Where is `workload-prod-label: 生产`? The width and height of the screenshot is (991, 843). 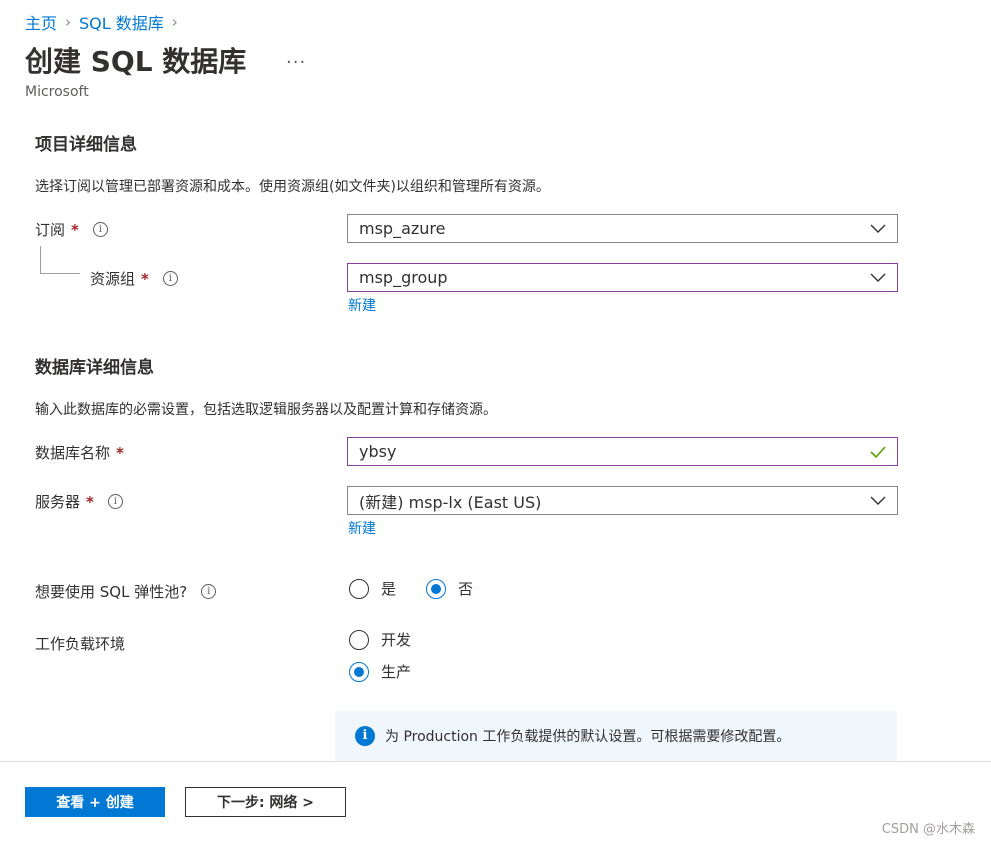
workload-prod-label: 生产 is located at coordinates (396, 672).